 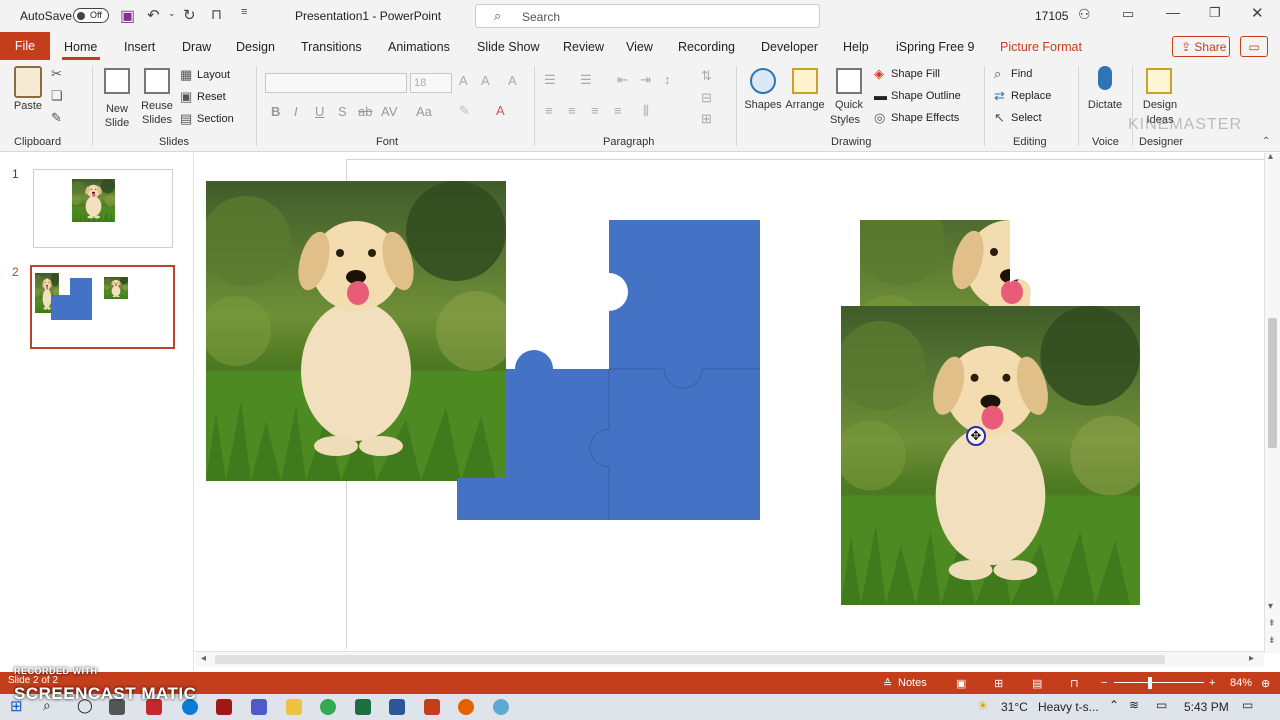 What do you see at coordinates (647, 16) in the screenshot?
I see `search-box: ⌕ Search` at bounding box center [647, 16].